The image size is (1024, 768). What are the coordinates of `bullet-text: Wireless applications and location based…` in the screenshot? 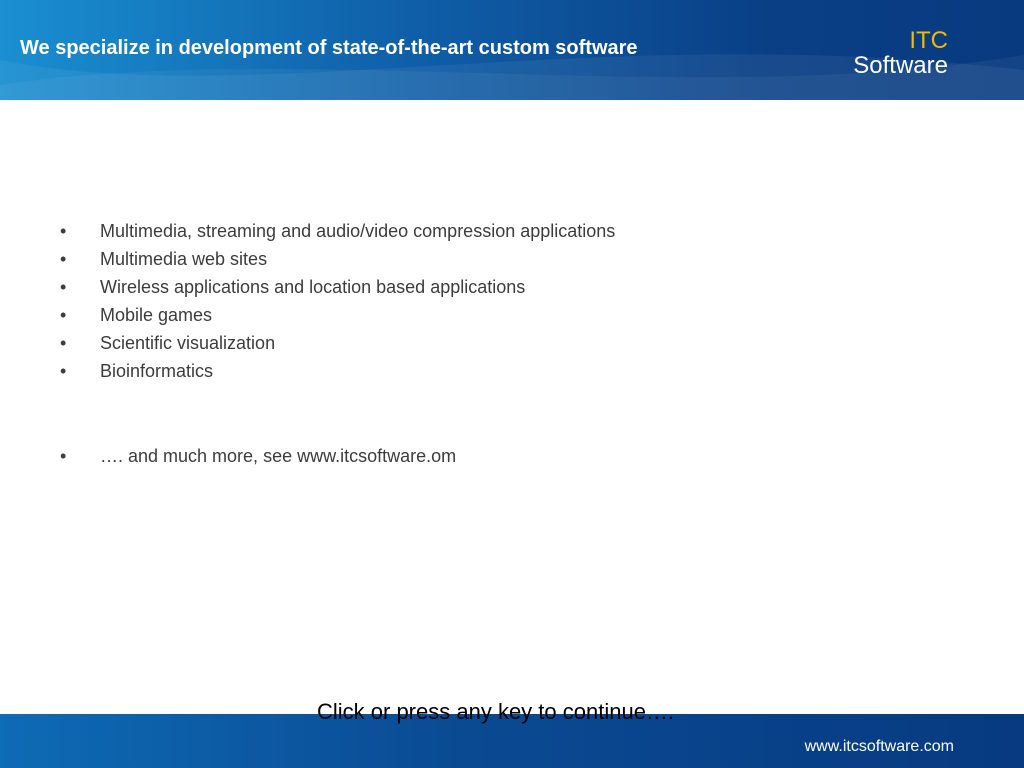 It's located at (313, 287).